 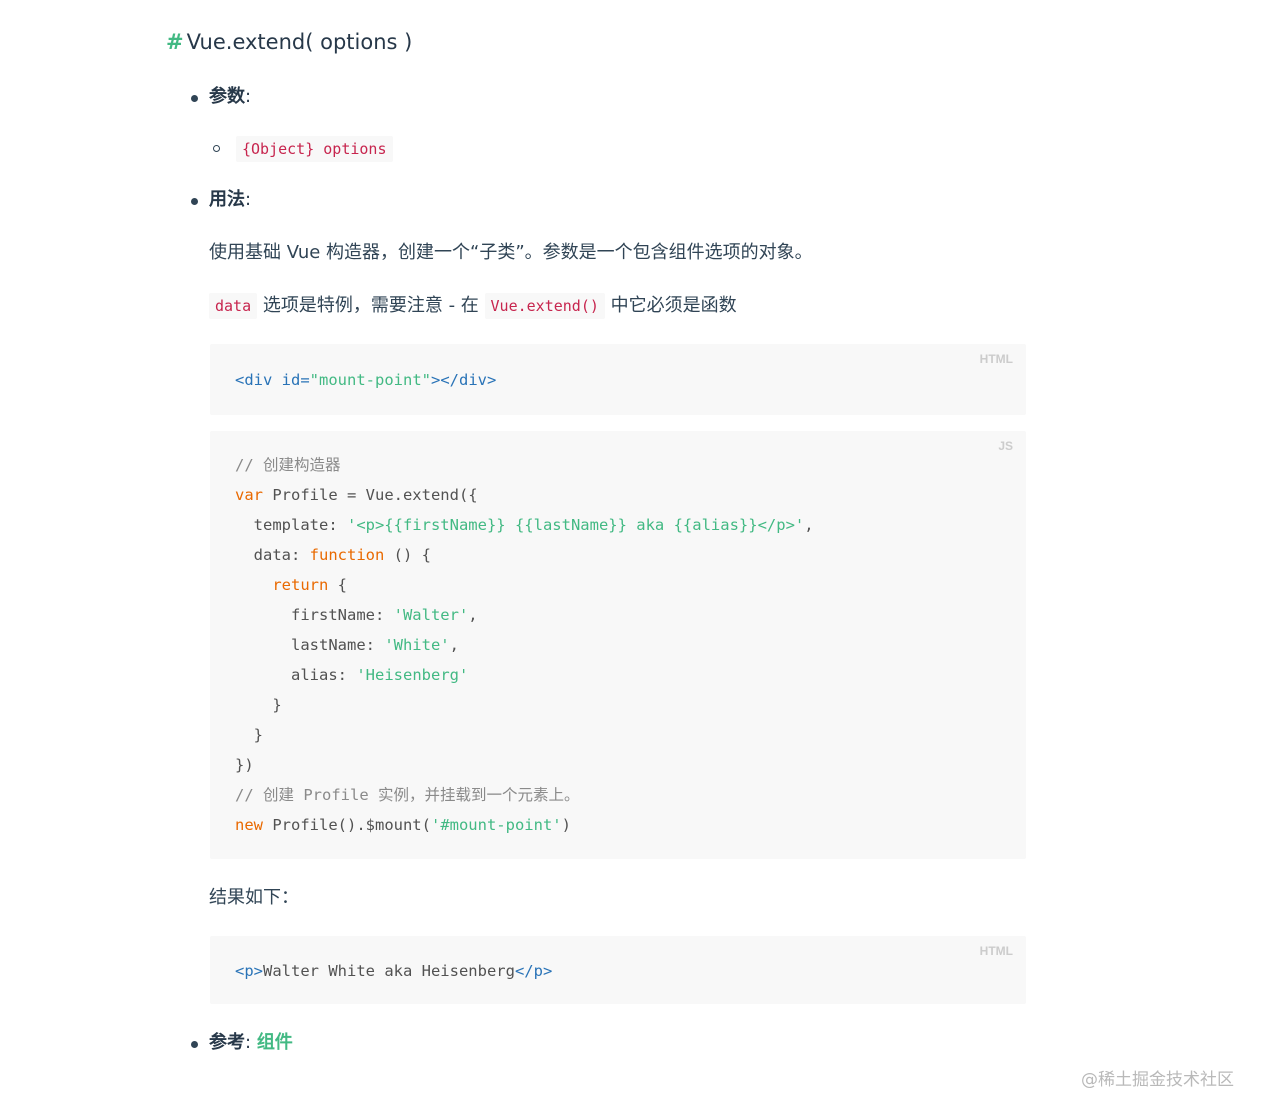 What do you see at coordinates (618, 379) in the screenshot?
I see `code-block-html: HTML <div id="mount-point"></div>` at bounding box center [618, 379].